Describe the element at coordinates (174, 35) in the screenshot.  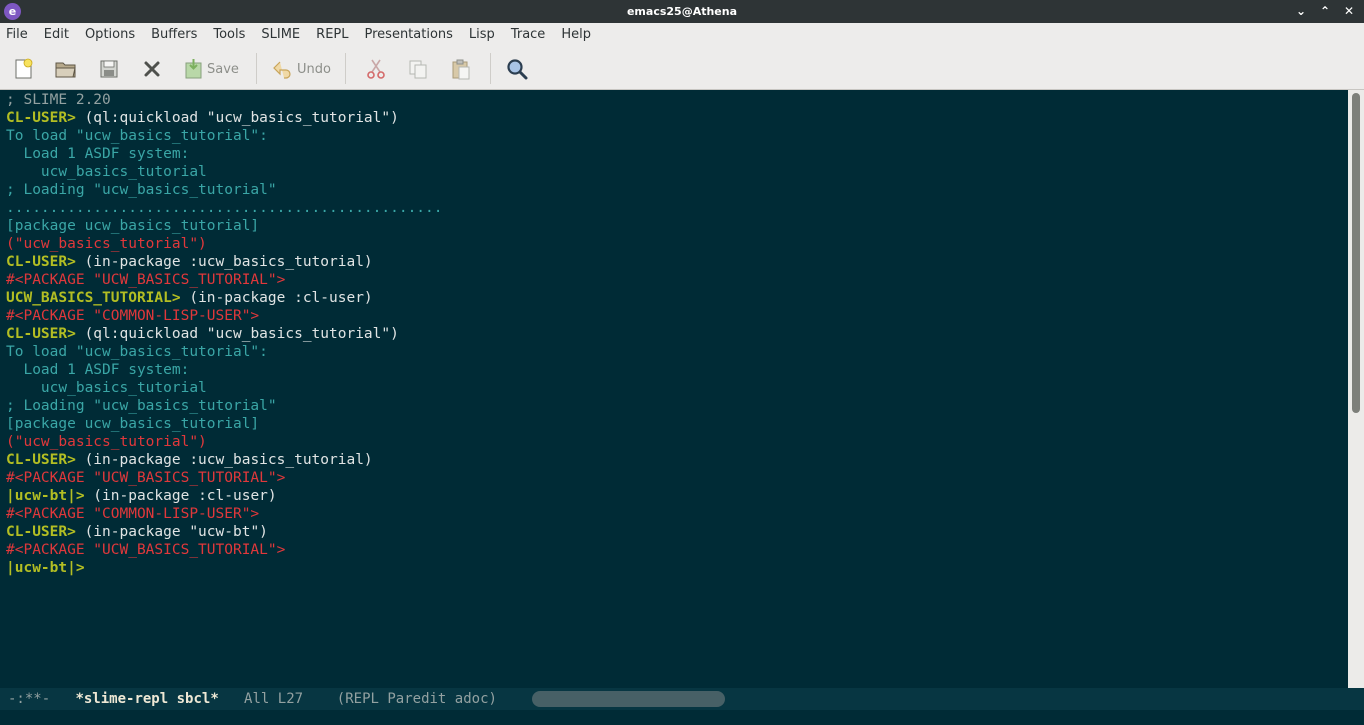
I see `menu-buffers: Buffers` at that location.